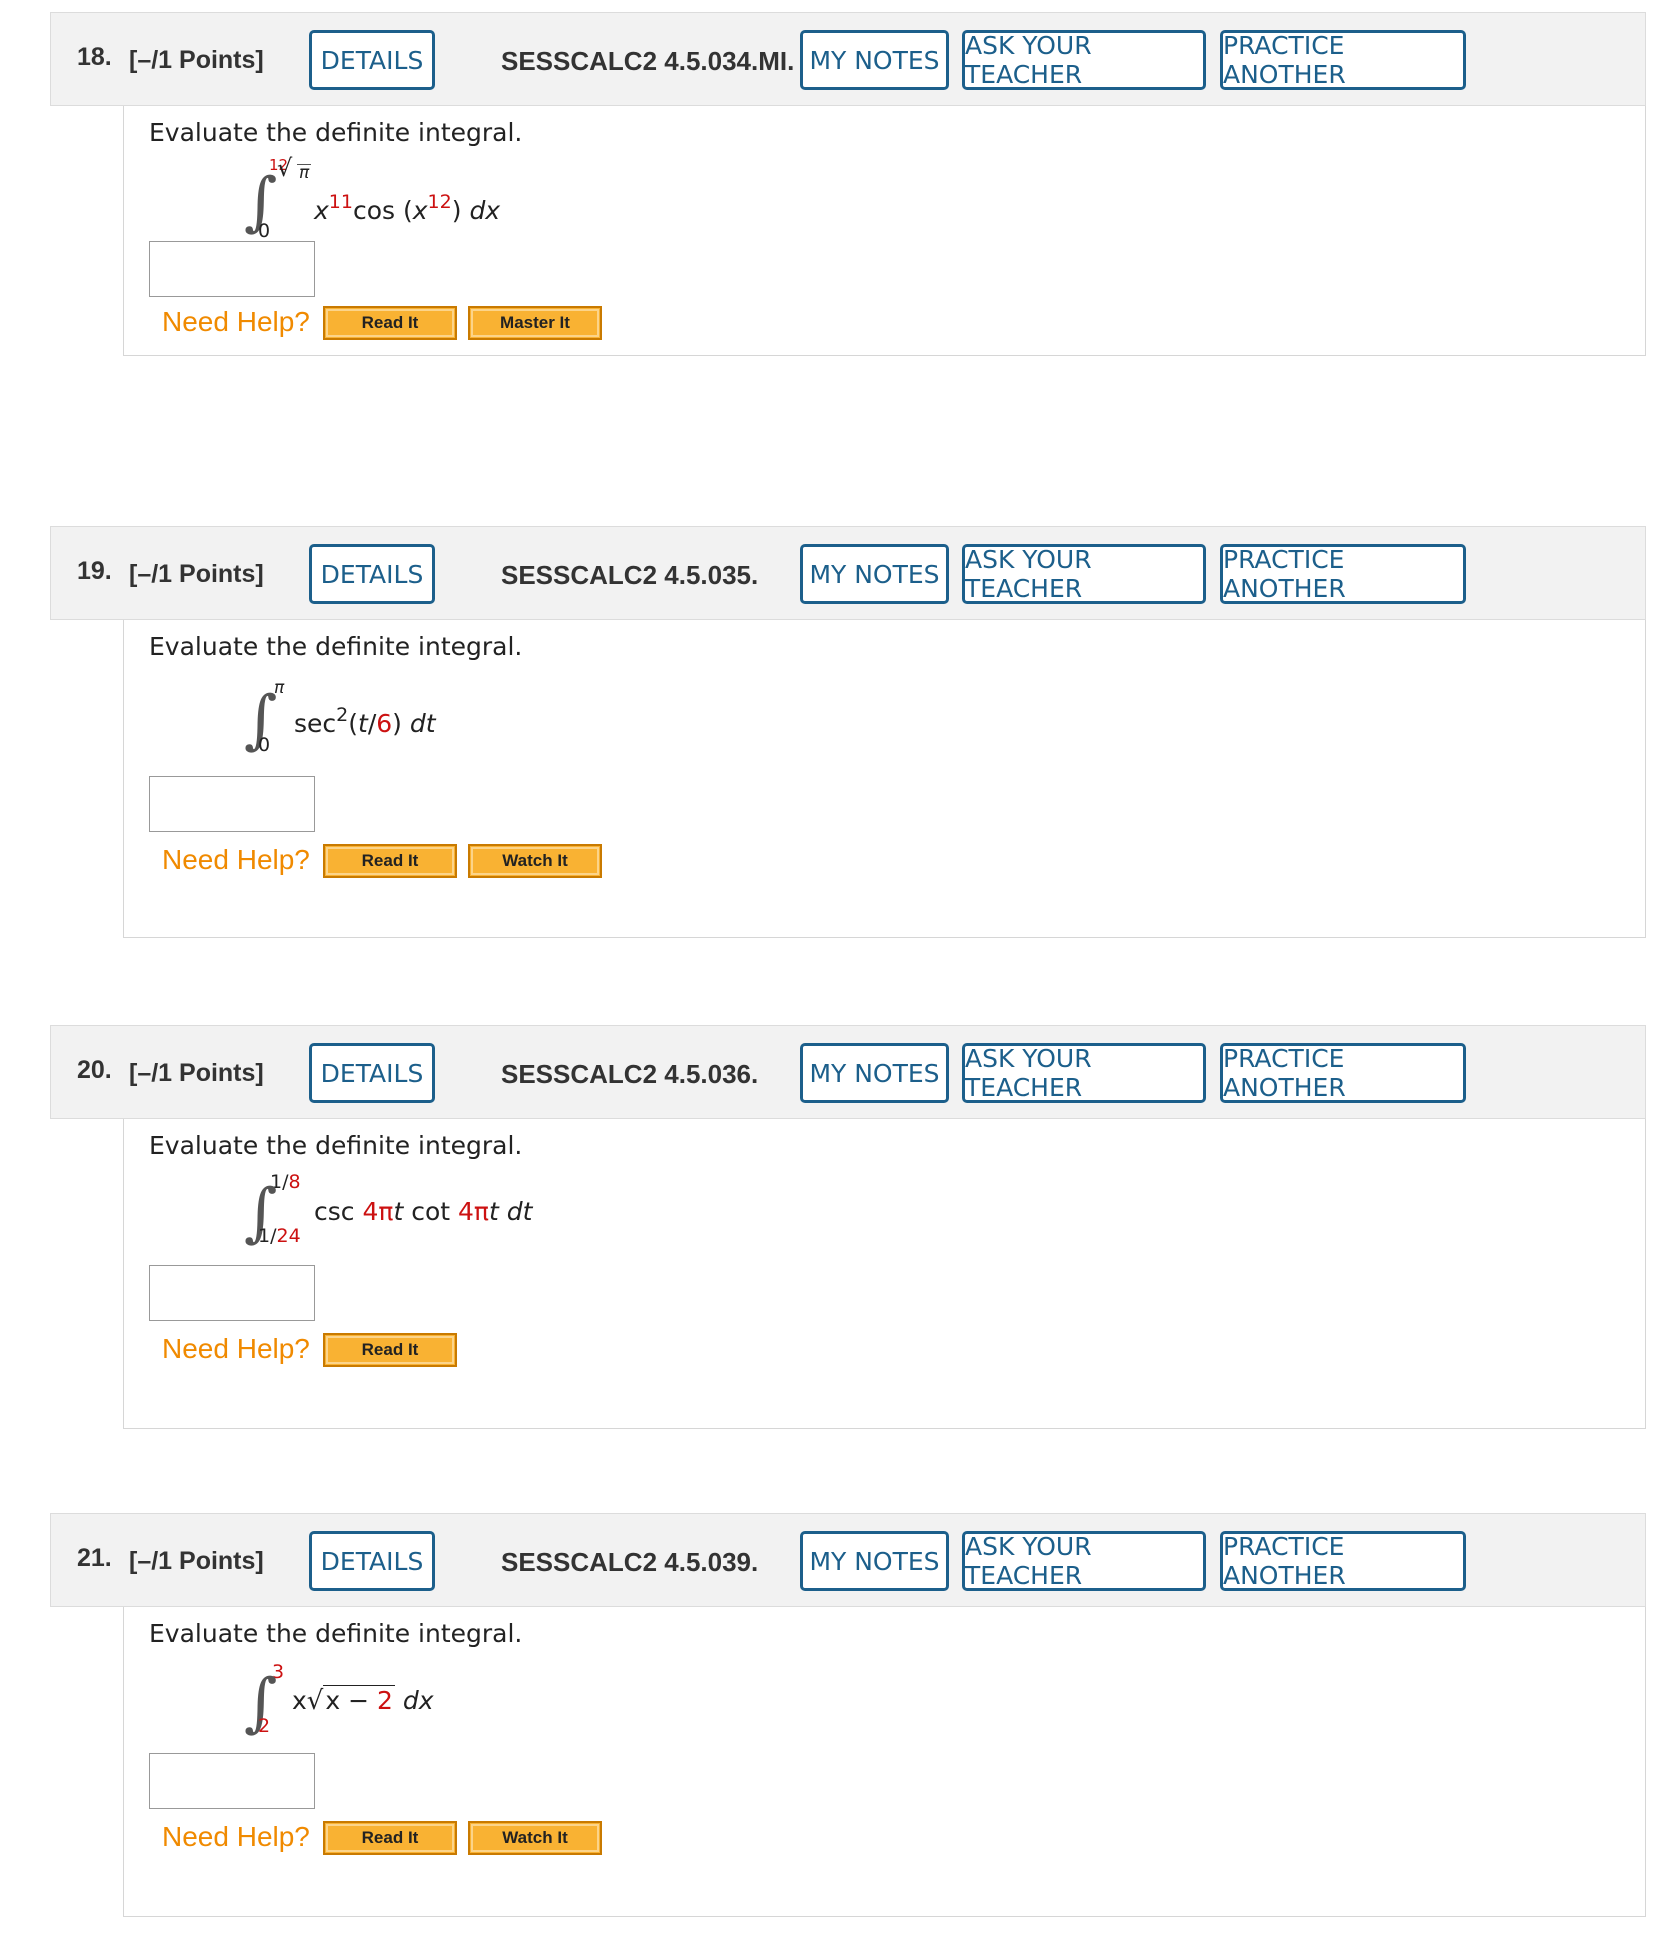 The height and width of the screenshot is (1954, 1668). Describe the element at coordinates (407, 208) in the screenshot. I see `integrand: x11cos (x12) dx` at that location.